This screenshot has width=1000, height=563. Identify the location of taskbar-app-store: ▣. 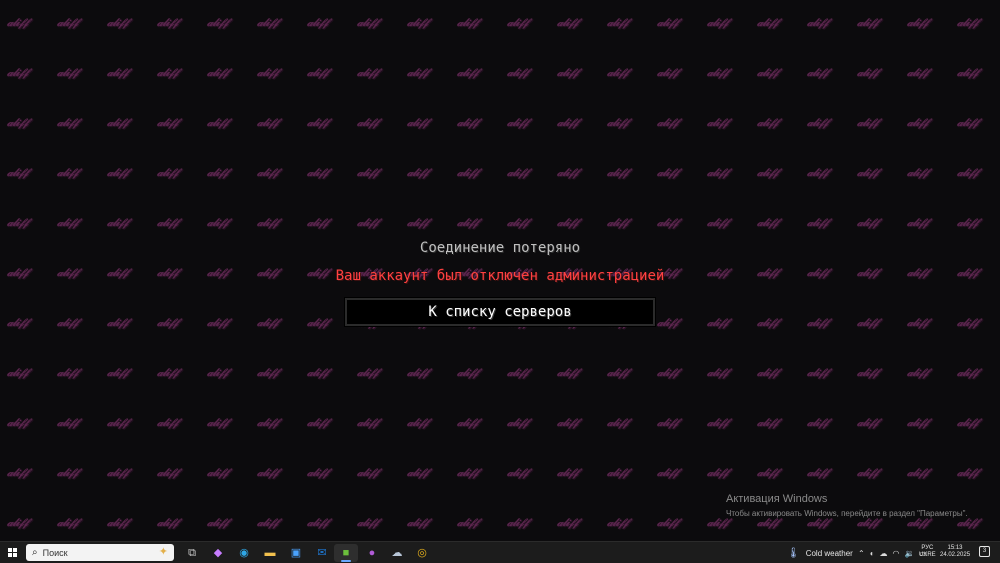
(296, 553).